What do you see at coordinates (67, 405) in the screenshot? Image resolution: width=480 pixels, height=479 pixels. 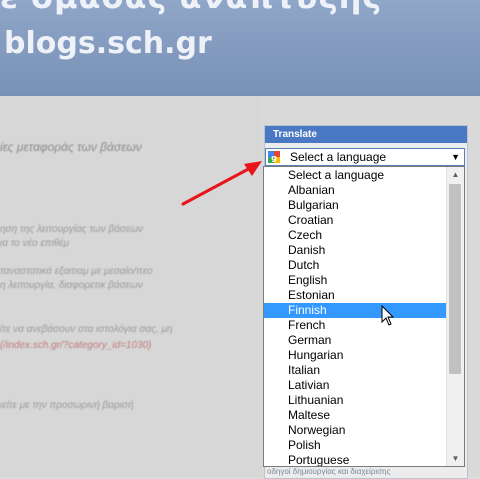 I see `content-text: ιείτε με την προσωρινή βαρισή` at bounding box center [67, 405].